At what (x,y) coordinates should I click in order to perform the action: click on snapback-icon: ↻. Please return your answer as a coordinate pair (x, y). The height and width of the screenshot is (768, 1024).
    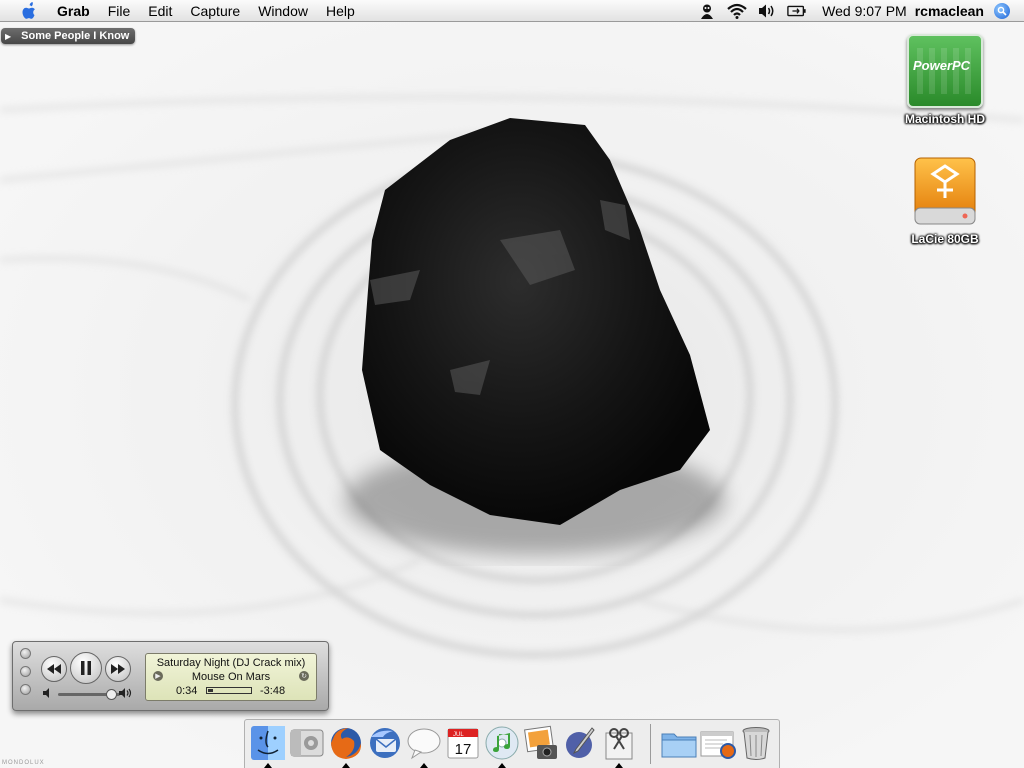
    Looking at the image, I should click on (304, 676).